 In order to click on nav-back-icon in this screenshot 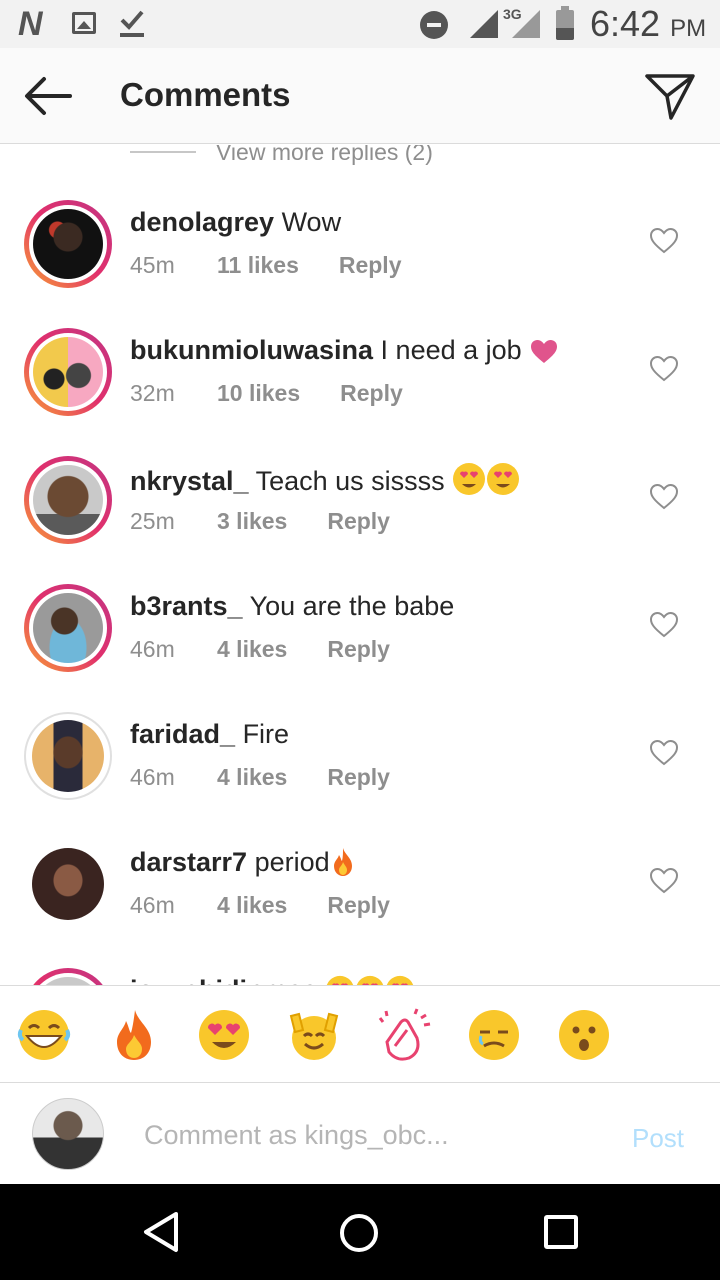, I will do `click(162, 1232)`.